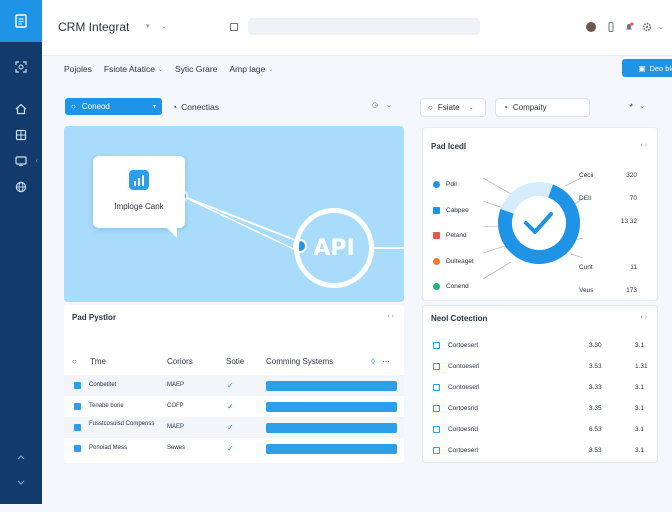 This screenshot has width=672, height=512. Describe the element at coordinates (608, 275) in the screenshot. I see `value-row: Cunt 11` at that location.